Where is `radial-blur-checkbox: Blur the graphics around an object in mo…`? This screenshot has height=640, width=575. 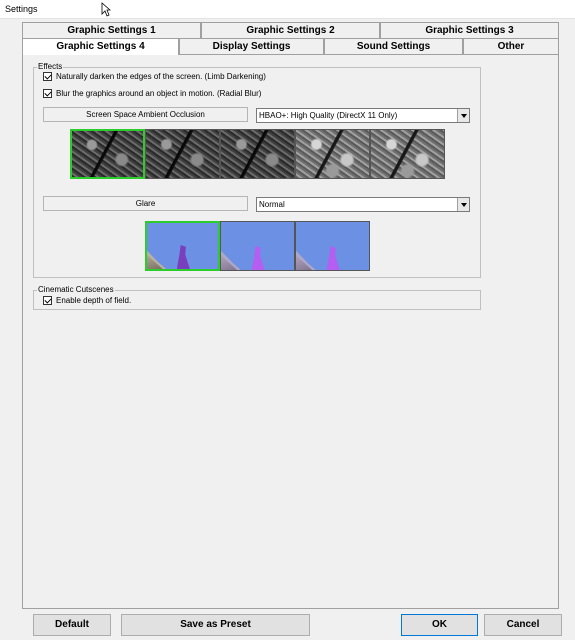 radial-blur-checkbox: Blur the graphics around an object in mo… is located at coordinates (152, 93).